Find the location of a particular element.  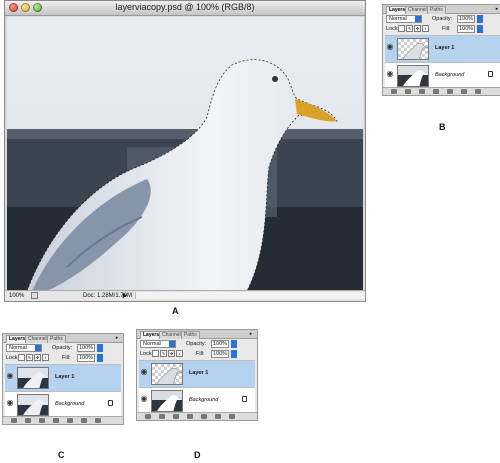

chevron-down-icon is located at coordinates (418, 19).